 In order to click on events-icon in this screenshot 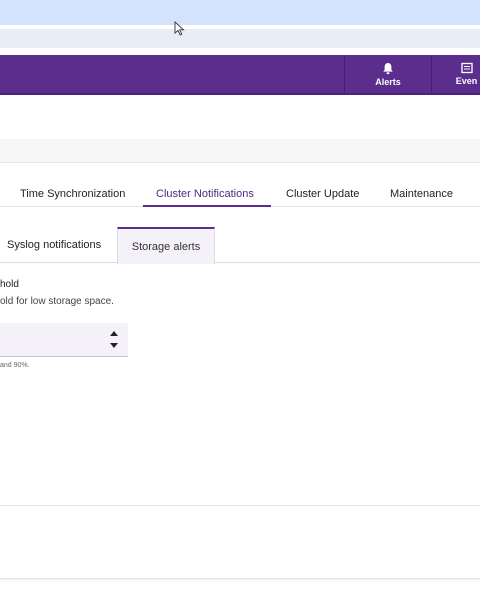, I will do `click(466, 68)`.